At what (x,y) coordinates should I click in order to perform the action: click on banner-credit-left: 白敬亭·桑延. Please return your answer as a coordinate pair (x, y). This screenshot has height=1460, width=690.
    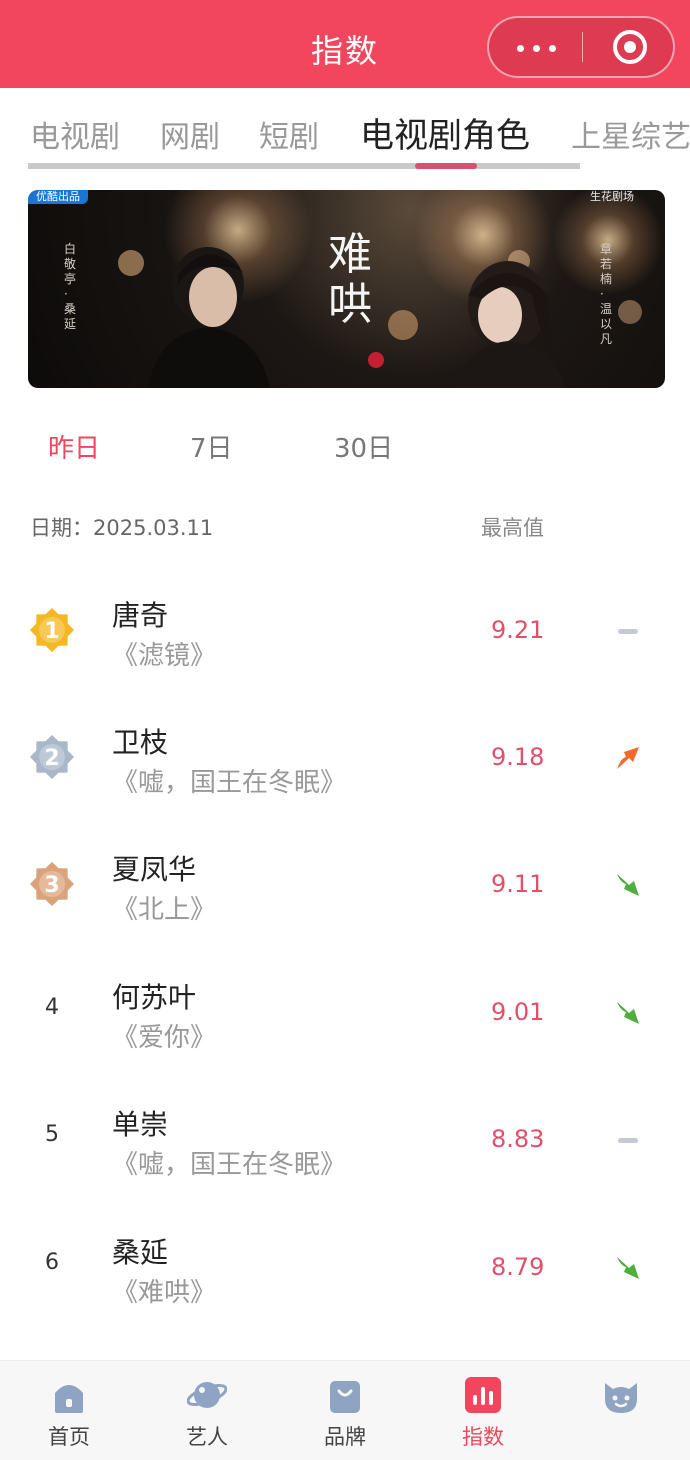
    Looking at the image, I should click on (70, 286).